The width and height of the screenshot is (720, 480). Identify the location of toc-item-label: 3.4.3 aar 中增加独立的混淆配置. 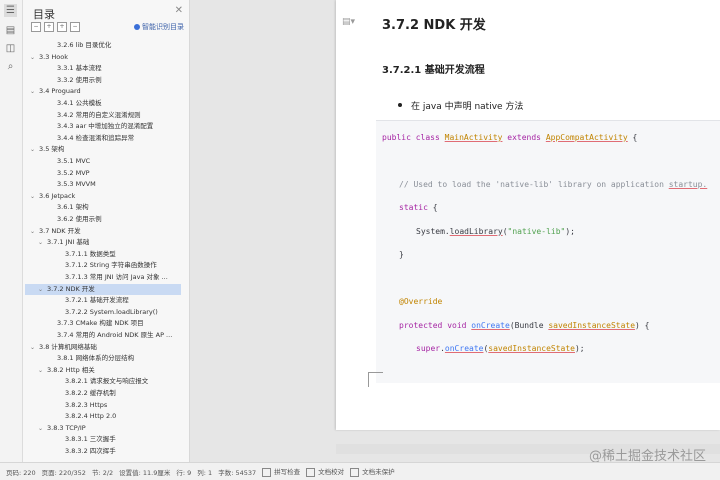
(105, 126).